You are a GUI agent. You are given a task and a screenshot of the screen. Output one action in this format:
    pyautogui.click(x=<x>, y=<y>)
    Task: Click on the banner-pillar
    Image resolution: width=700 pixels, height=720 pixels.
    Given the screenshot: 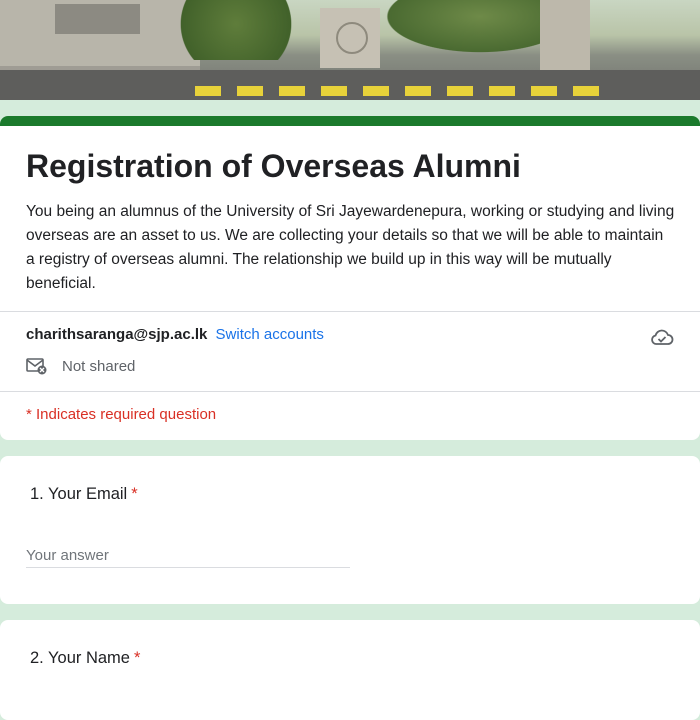 What is the action you would take?
    pyautogui.click(x=565, y=37)
    